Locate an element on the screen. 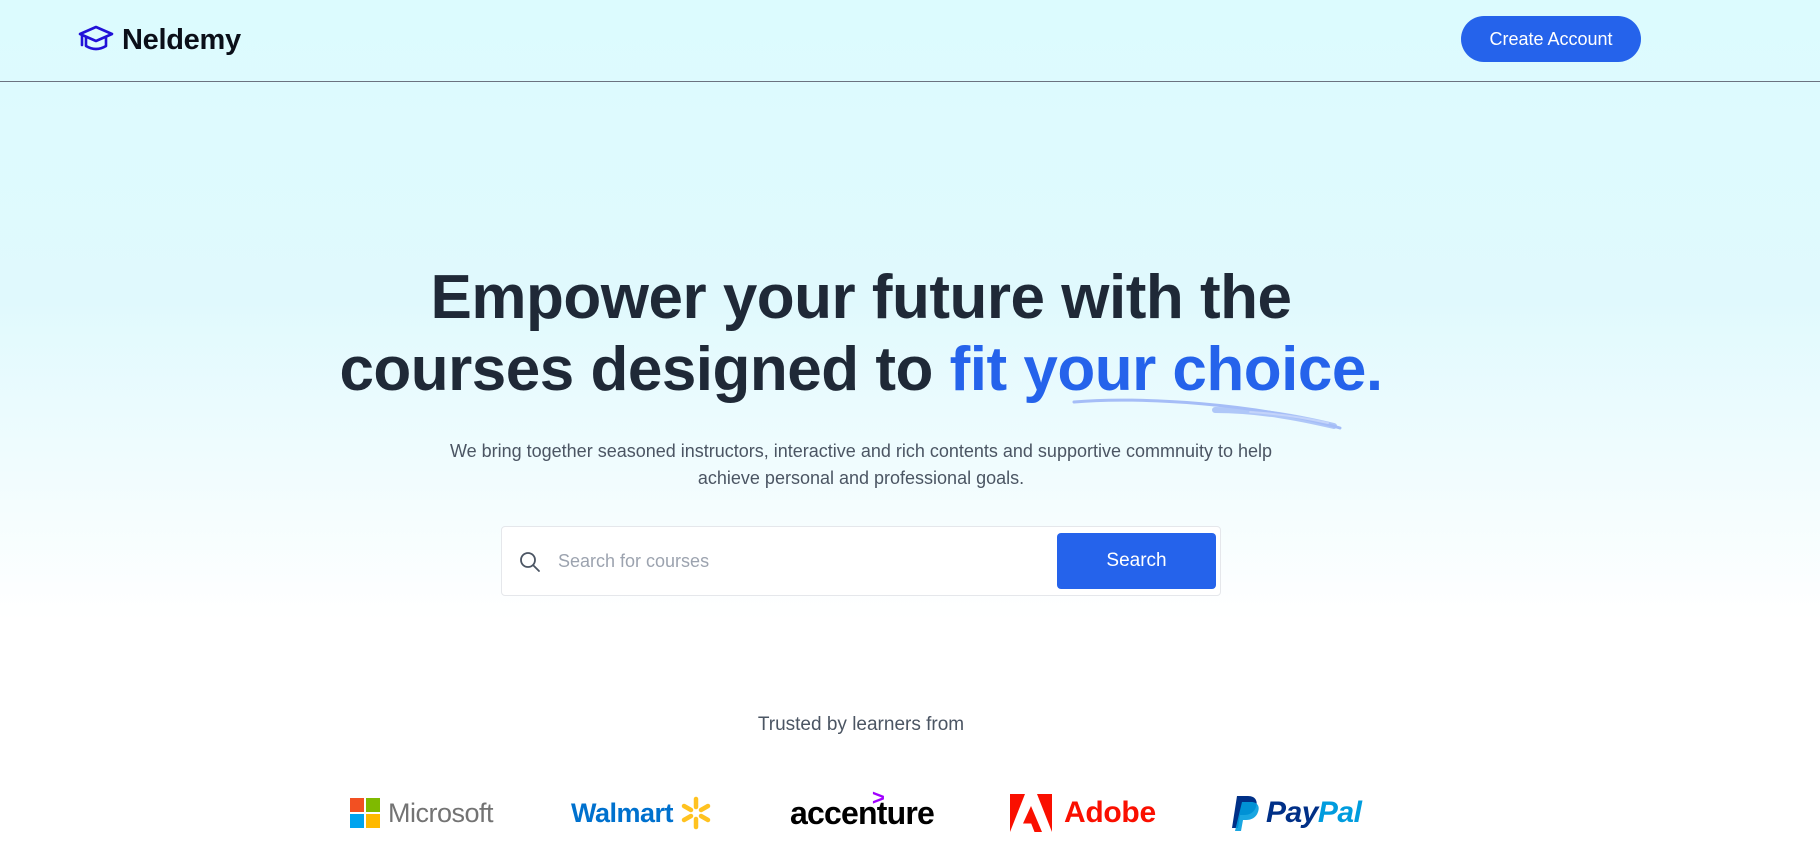 The width and height of the screenshot is (1820, 864). course-search-bar: Search is located at coordinates (861, 561).